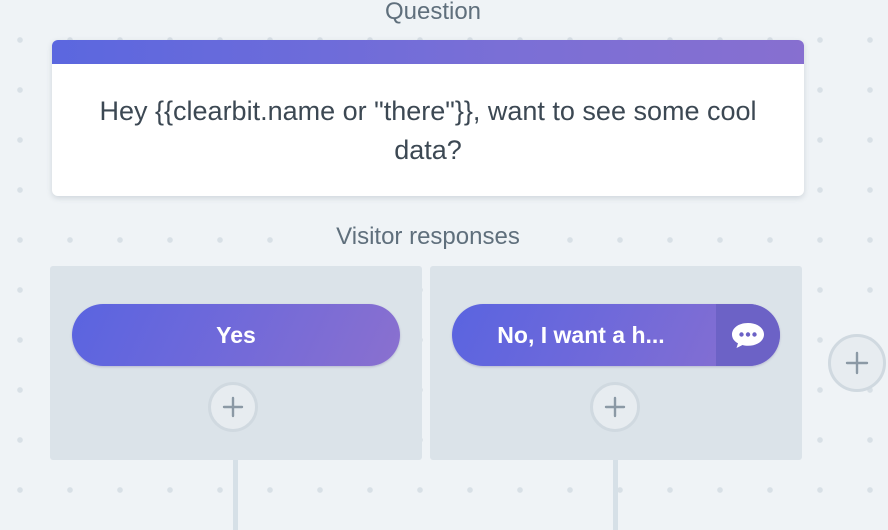  I want to click on question-card-header-bar, so click(428, 52).